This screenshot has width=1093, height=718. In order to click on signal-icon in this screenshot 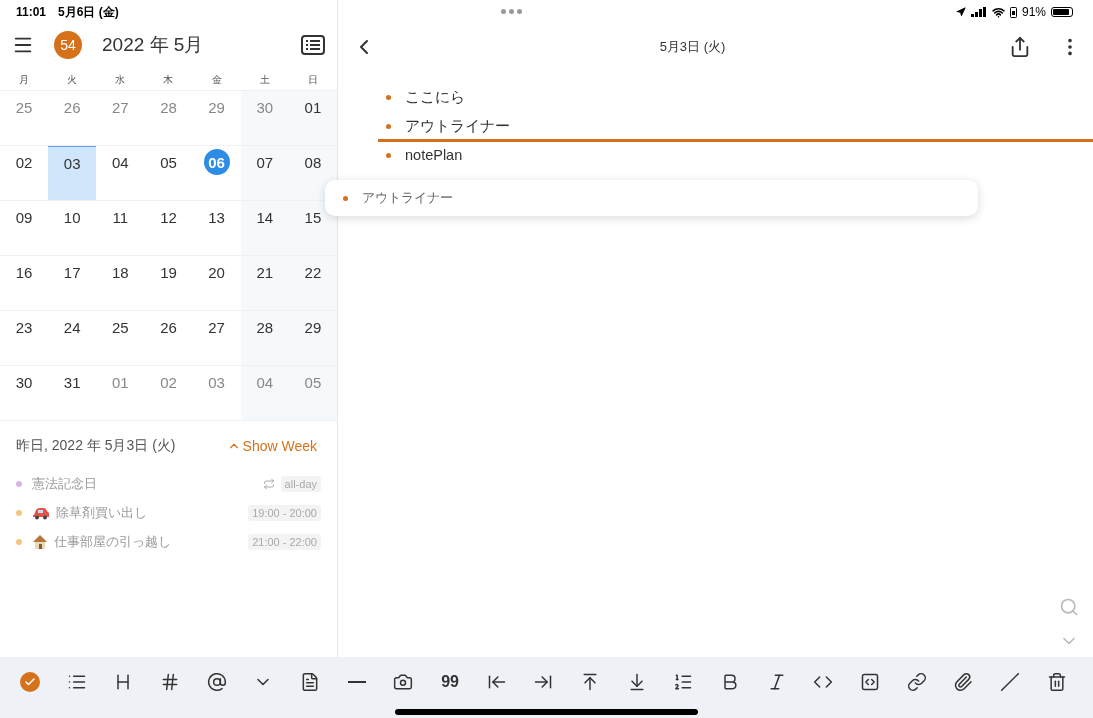, I will do `click(978, 12)`.